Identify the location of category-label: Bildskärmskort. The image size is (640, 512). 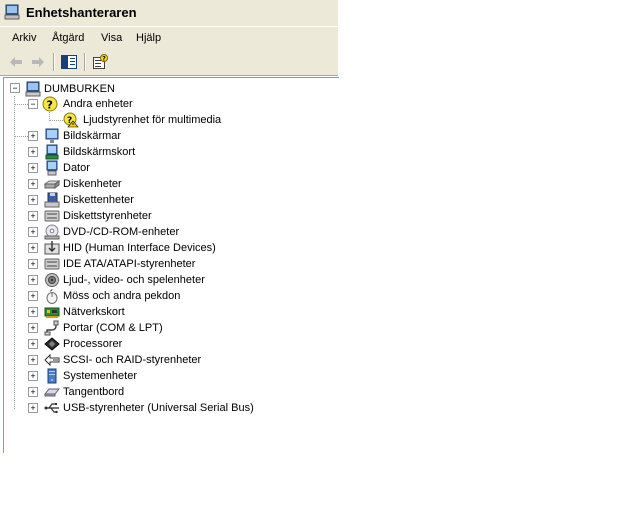
(99, 152).